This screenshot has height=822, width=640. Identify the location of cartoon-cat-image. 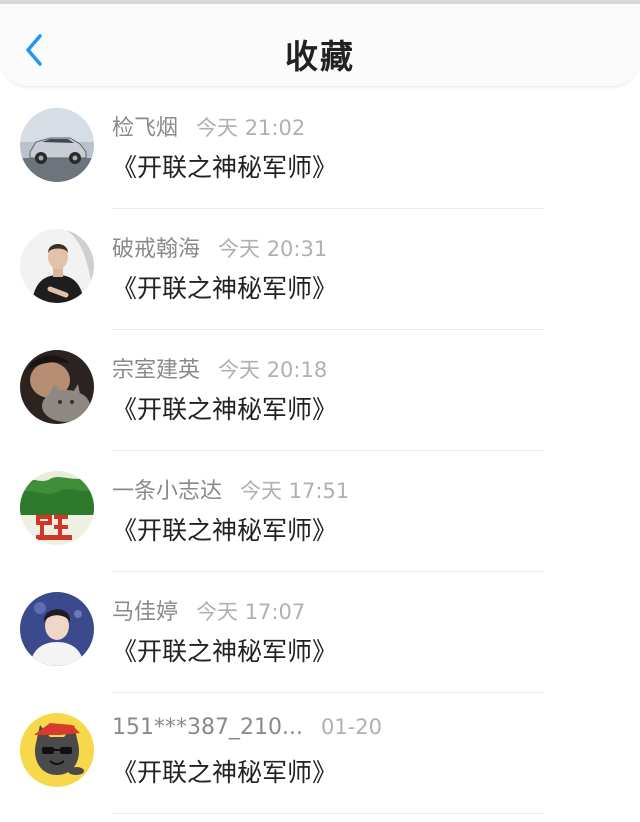
(57, 750).